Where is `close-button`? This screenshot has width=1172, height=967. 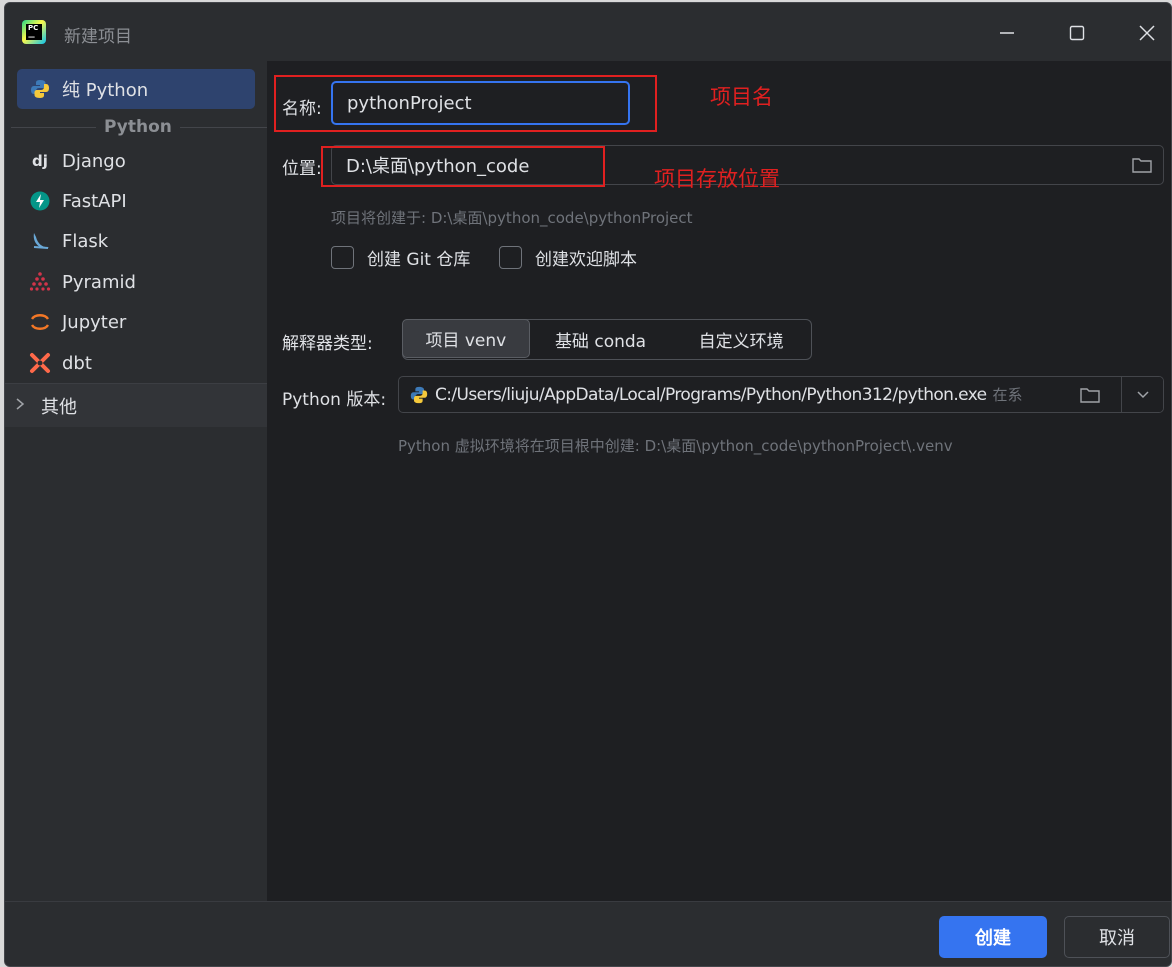
close-button is located at coordinates (1147, 33).